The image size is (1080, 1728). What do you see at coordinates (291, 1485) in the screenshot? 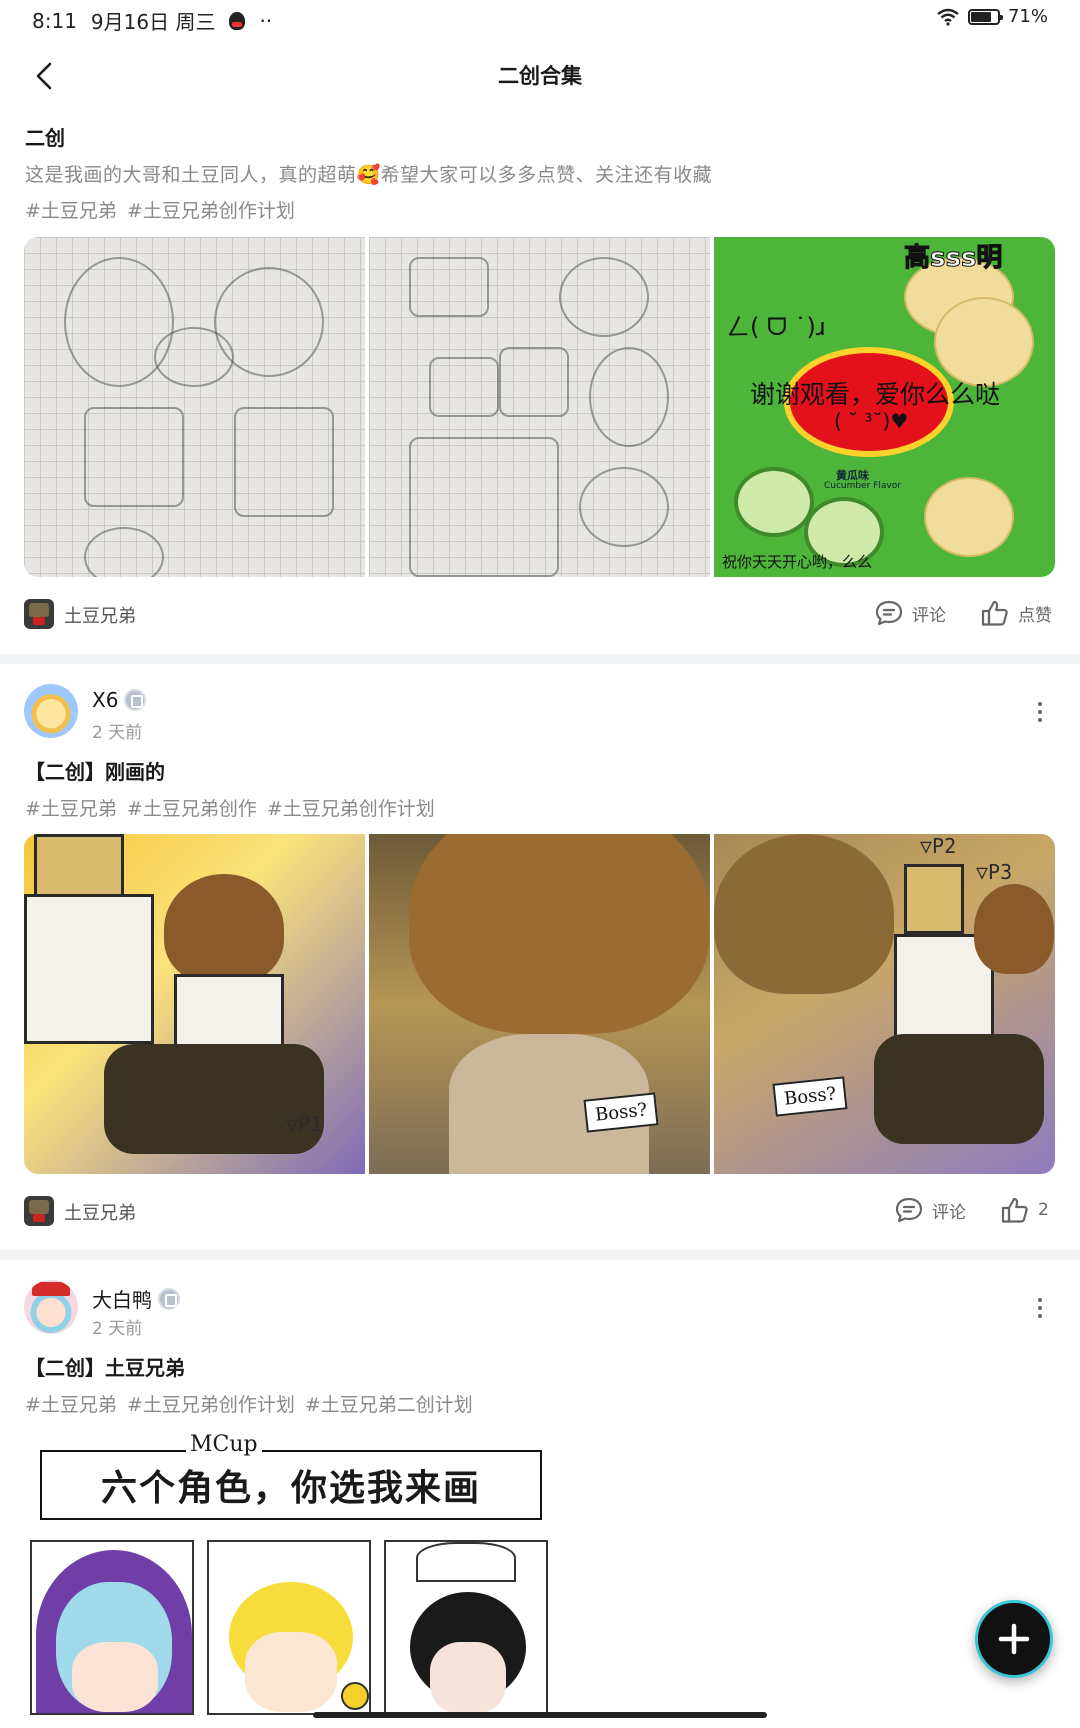
I see `sheet-heading: 六个角色，你选我来画` at bounding box center [291, 1485].